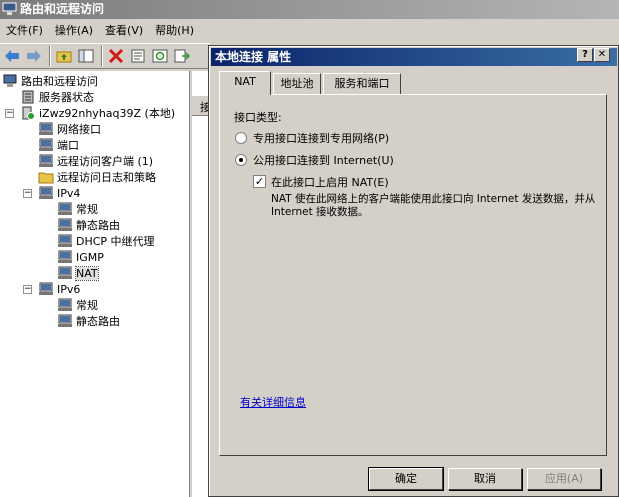  What do you see at coordinates (253, 57) in the screenshot?
I see `dialog-title: 本地连接 属性` at bounding box center [253, 57].